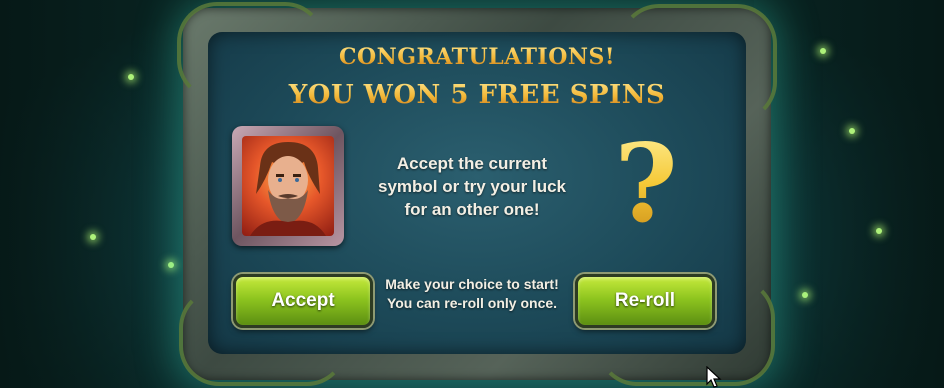  Describe the element at coordinates (645, 301) in the screenshot. I see `reroll-button: Re-roll` at that location.